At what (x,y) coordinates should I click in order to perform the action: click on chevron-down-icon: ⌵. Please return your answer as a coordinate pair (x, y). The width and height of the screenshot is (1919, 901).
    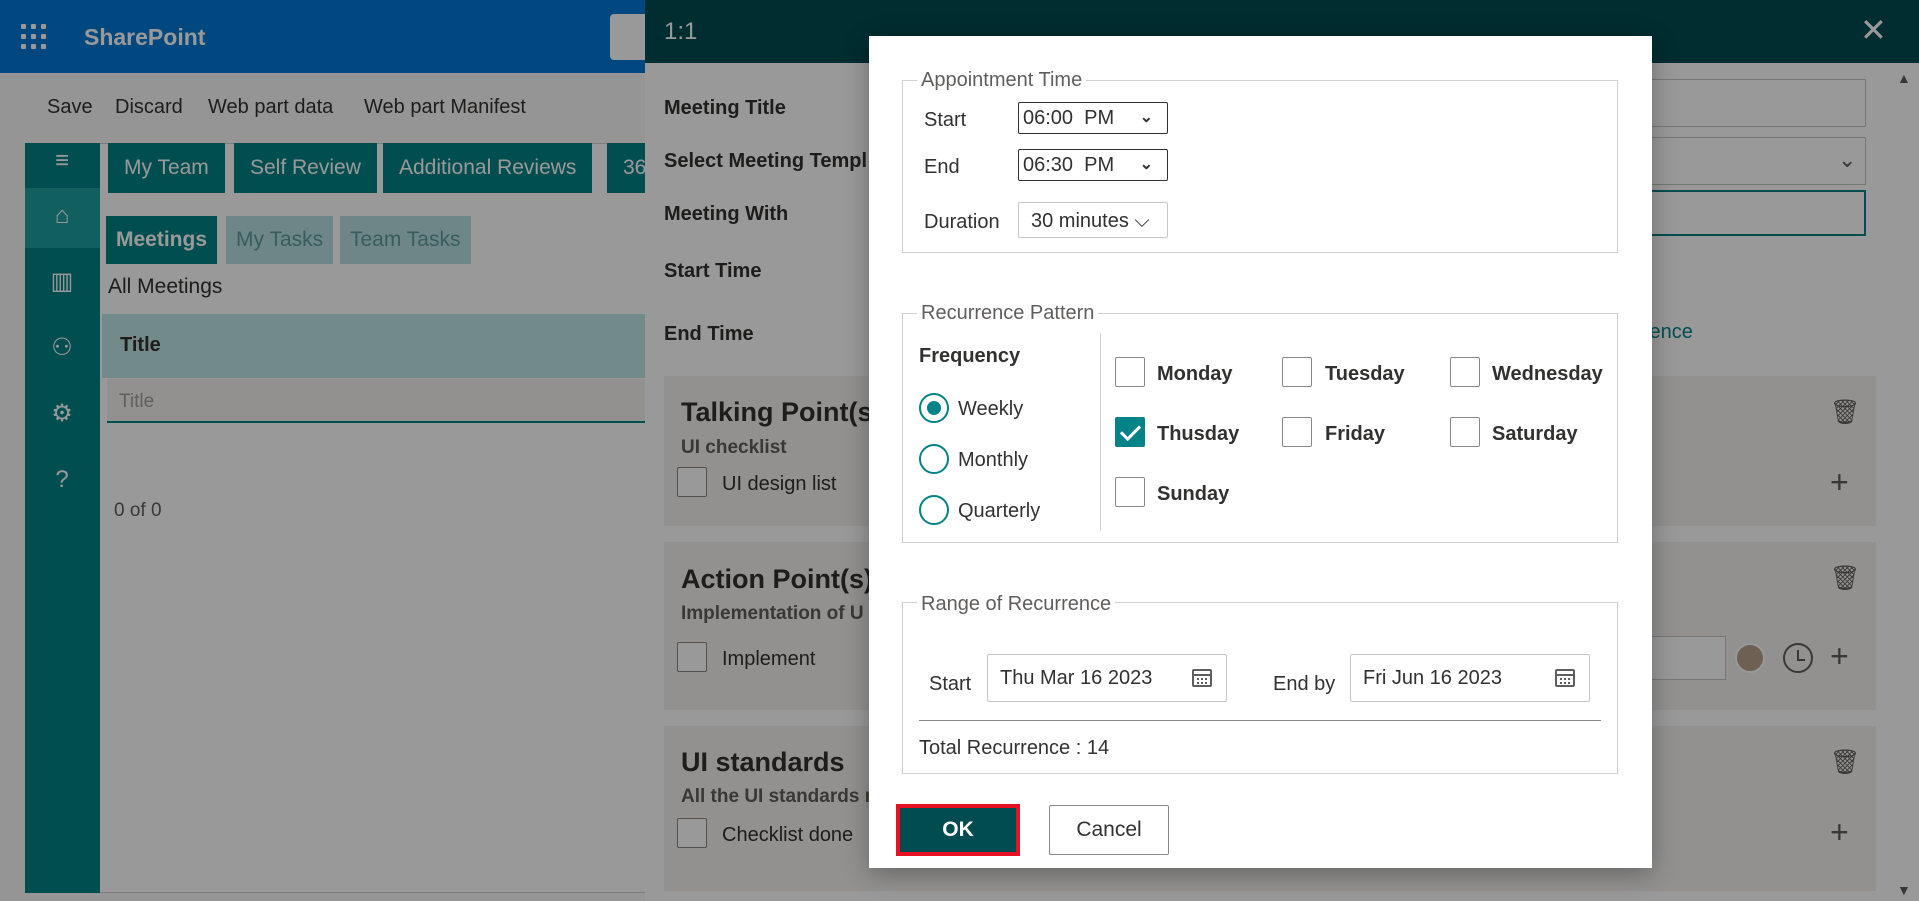
    Looking at the image, I should click on (1142, 221).